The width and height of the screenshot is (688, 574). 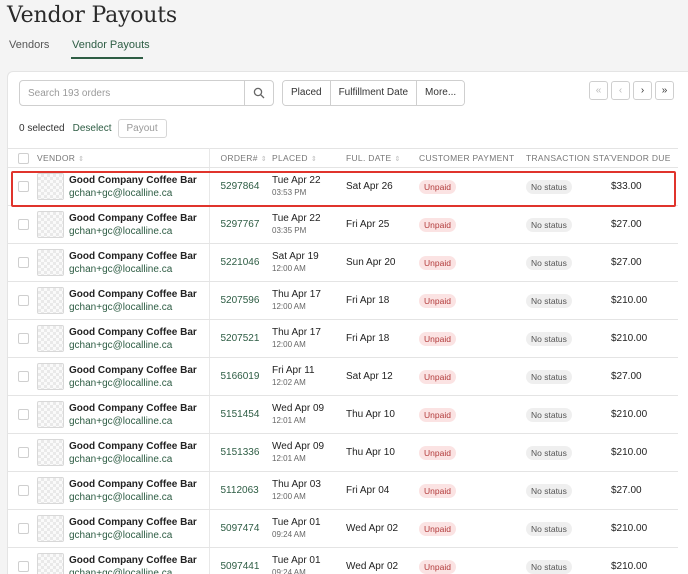 I want to click on order-number-link: 5097474, so click(x=235, y=528).